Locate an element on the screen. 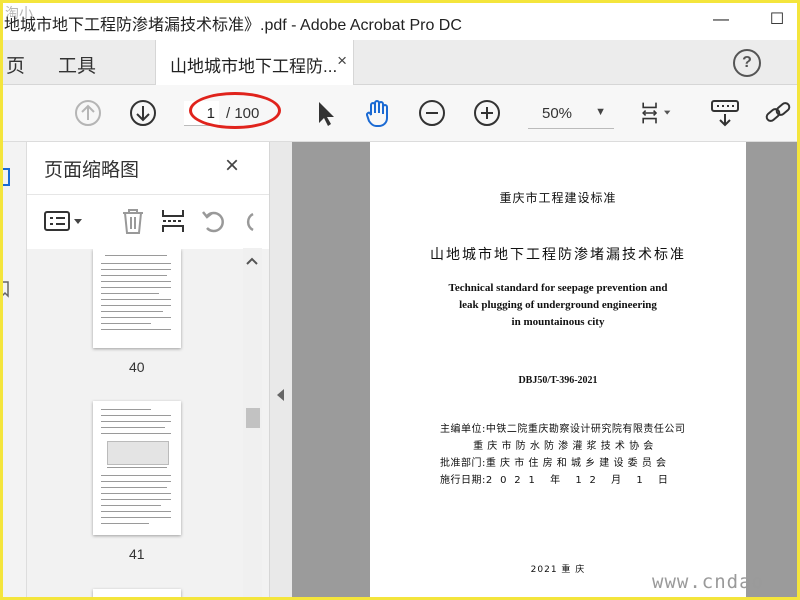  close-tab-icon: × is located at coordinates (342, 61).